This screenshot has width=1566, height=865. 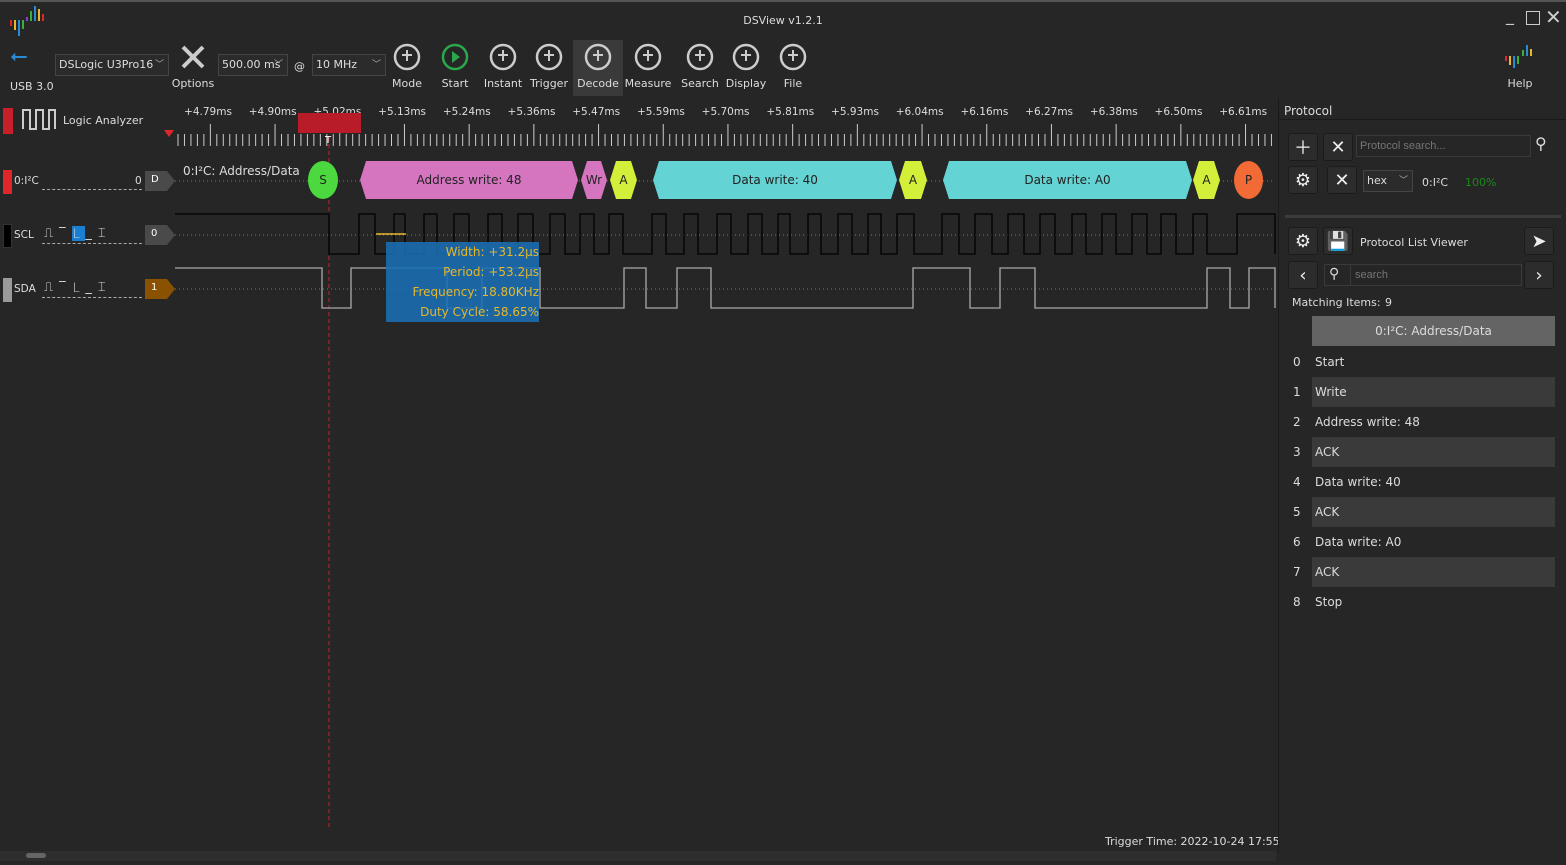 What do you see at coordinates (1423, 216) in the screenshot?
I see `splitter` at bounding box center [1423, 216].